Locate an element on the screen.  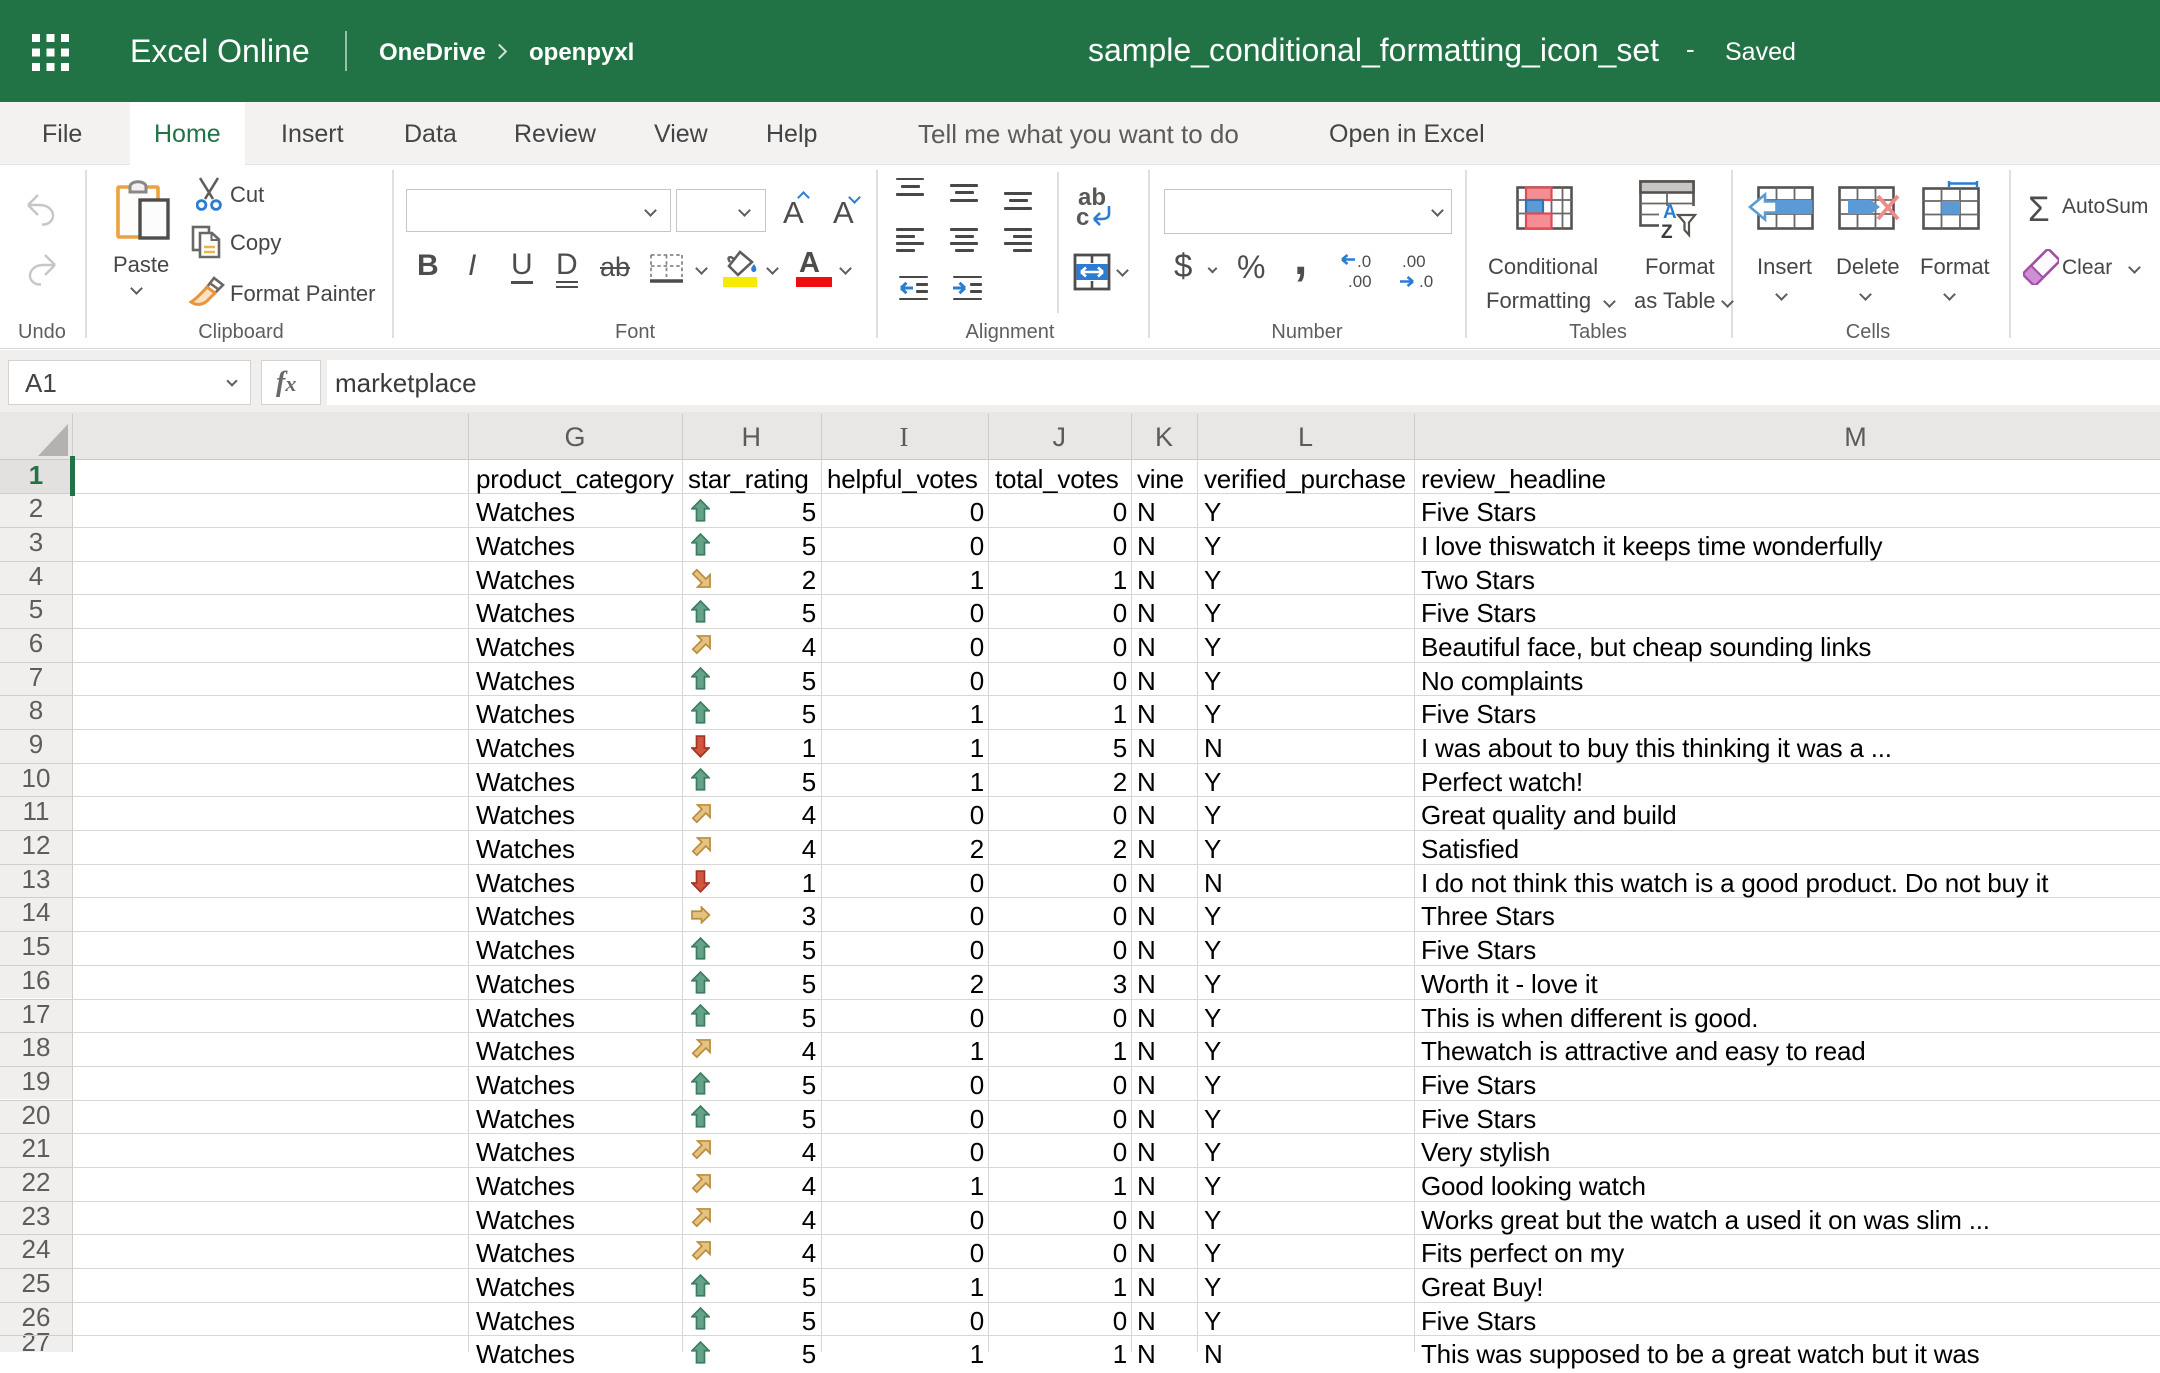
svg-text: A is located at coordinates (1670, 212).